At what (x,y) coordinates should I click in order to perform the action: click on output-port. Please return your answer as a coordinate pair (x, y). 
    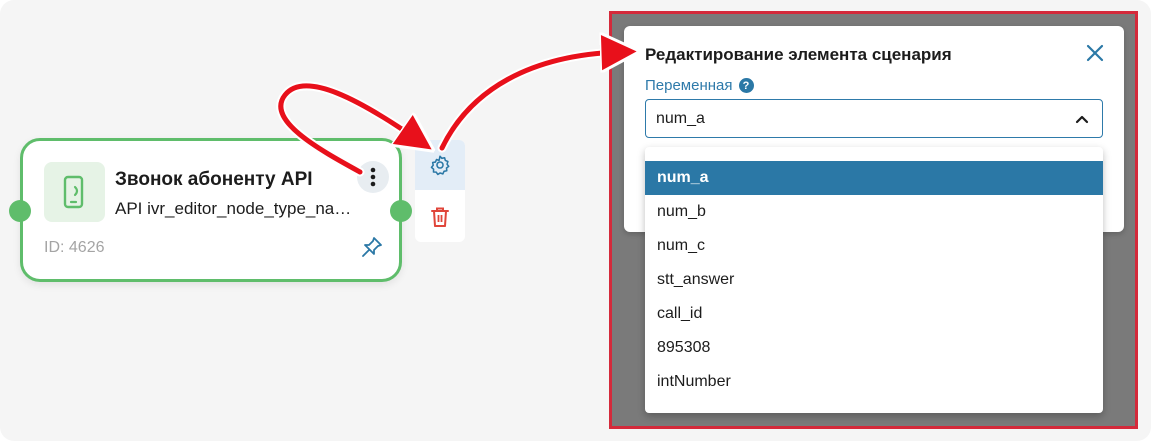
    Looking at the image, I should click on (401, 211).